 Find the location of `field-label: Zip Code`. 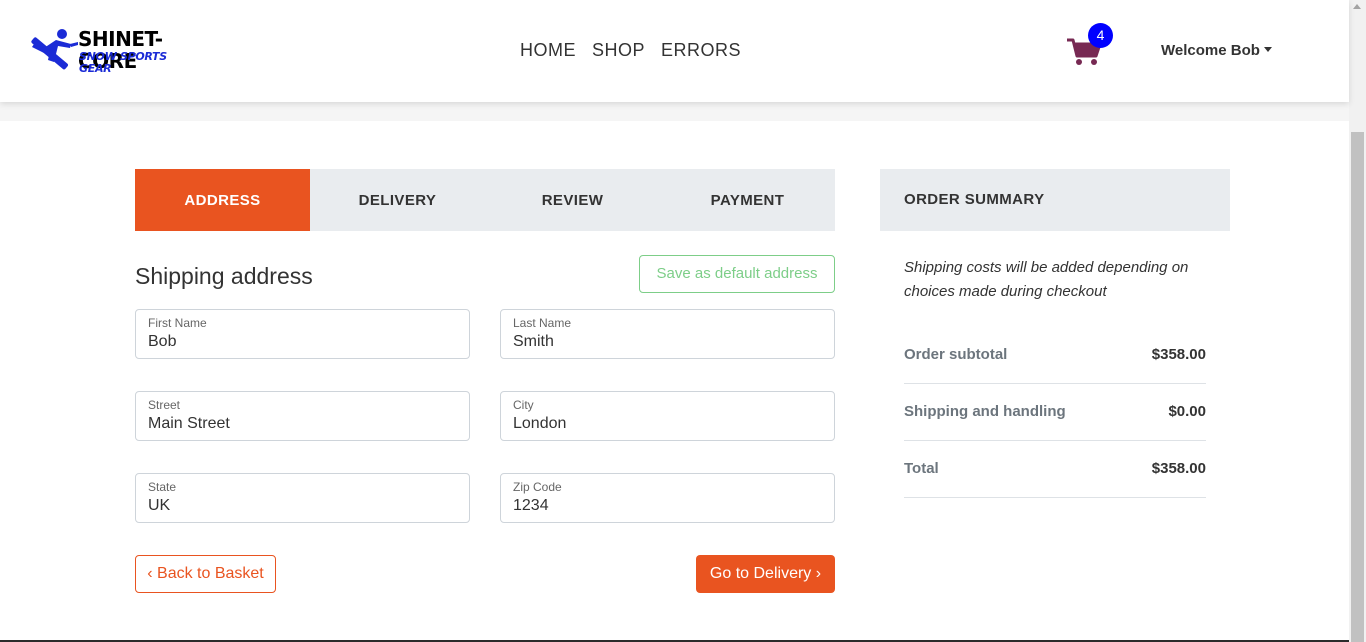

field-label: Zip Code is located at coordinates (537, 487).